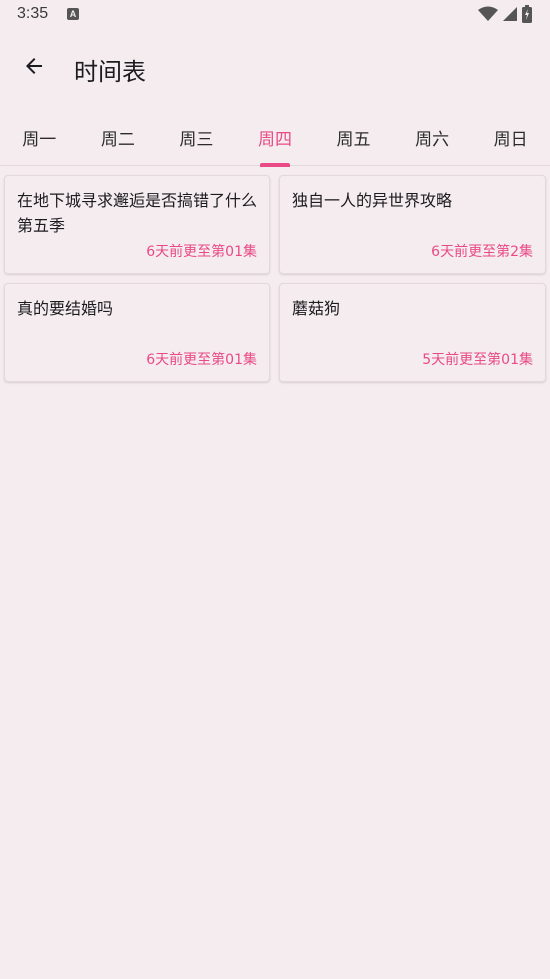 This screenshot has height=979, width=550. What do you see at coordinates (110, 72) in the screenshot?
I see `page-title: 时间表` at bounding box center [110, 72].